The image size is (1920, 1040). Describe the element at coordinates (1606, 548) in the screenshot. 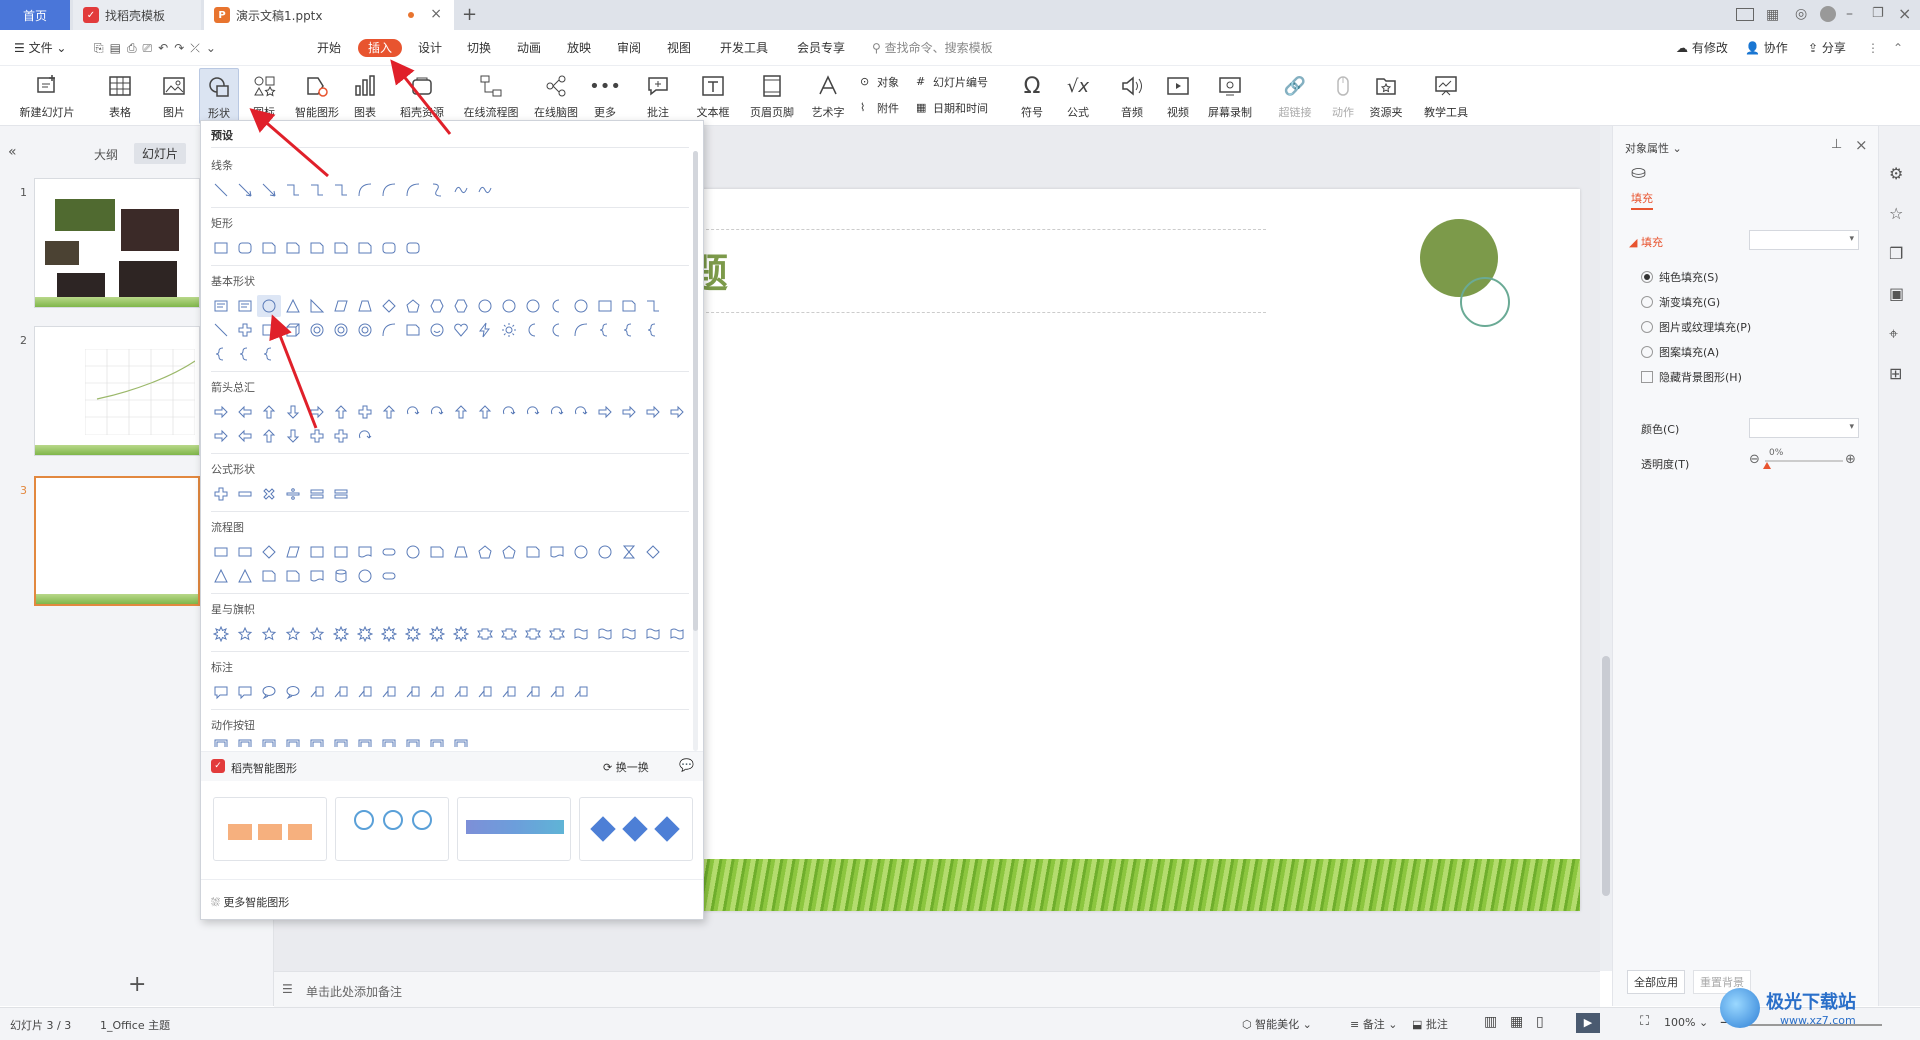

I see `vertical-scrollbar` at that location.